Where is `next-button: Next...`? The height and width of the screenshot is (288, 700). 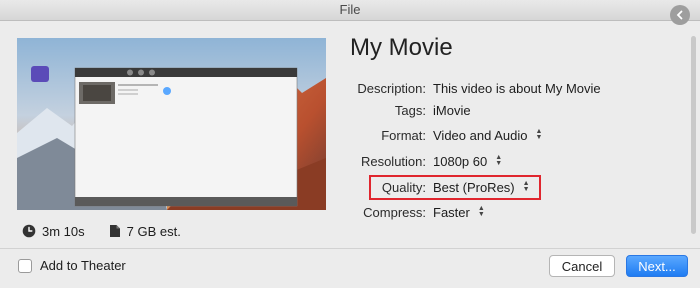
next-button: Next... is located at coordinates (657, 266).